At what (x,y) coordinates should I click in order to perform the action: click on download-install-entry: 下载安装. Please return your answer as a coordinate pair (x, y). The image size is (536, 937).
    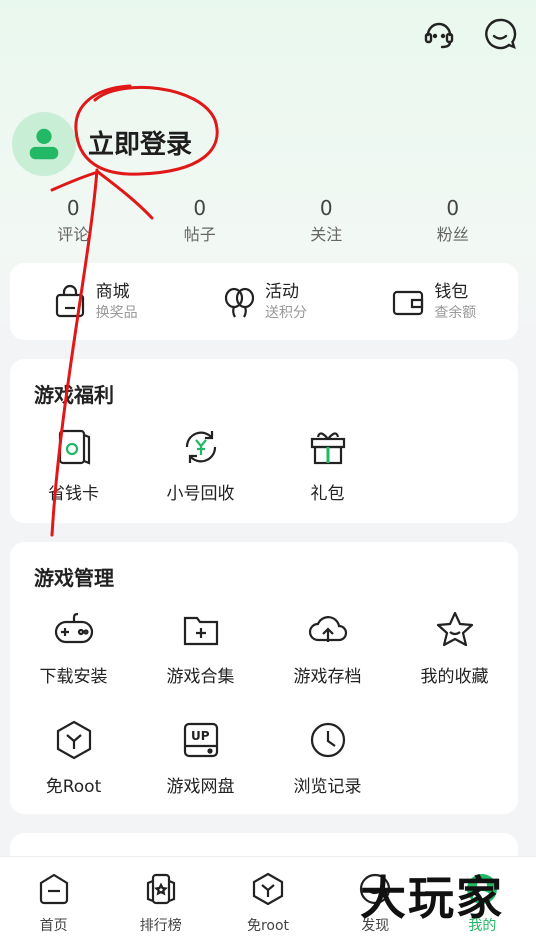
    Looking at the image, I should click on (73, 647).